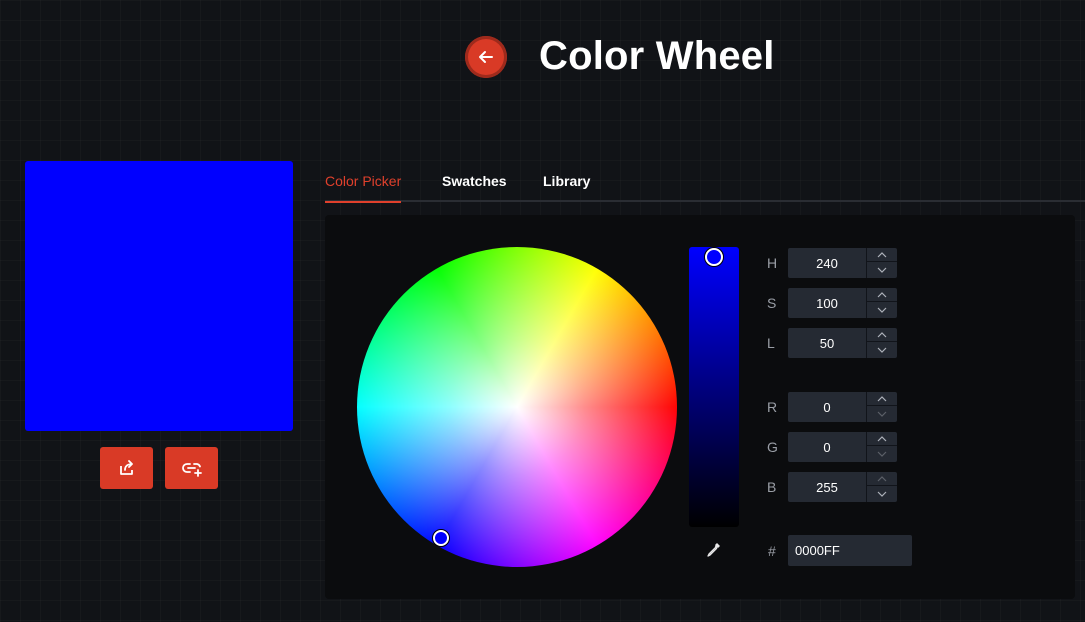  I want to click on l-decrement-button, so click(882, 350).